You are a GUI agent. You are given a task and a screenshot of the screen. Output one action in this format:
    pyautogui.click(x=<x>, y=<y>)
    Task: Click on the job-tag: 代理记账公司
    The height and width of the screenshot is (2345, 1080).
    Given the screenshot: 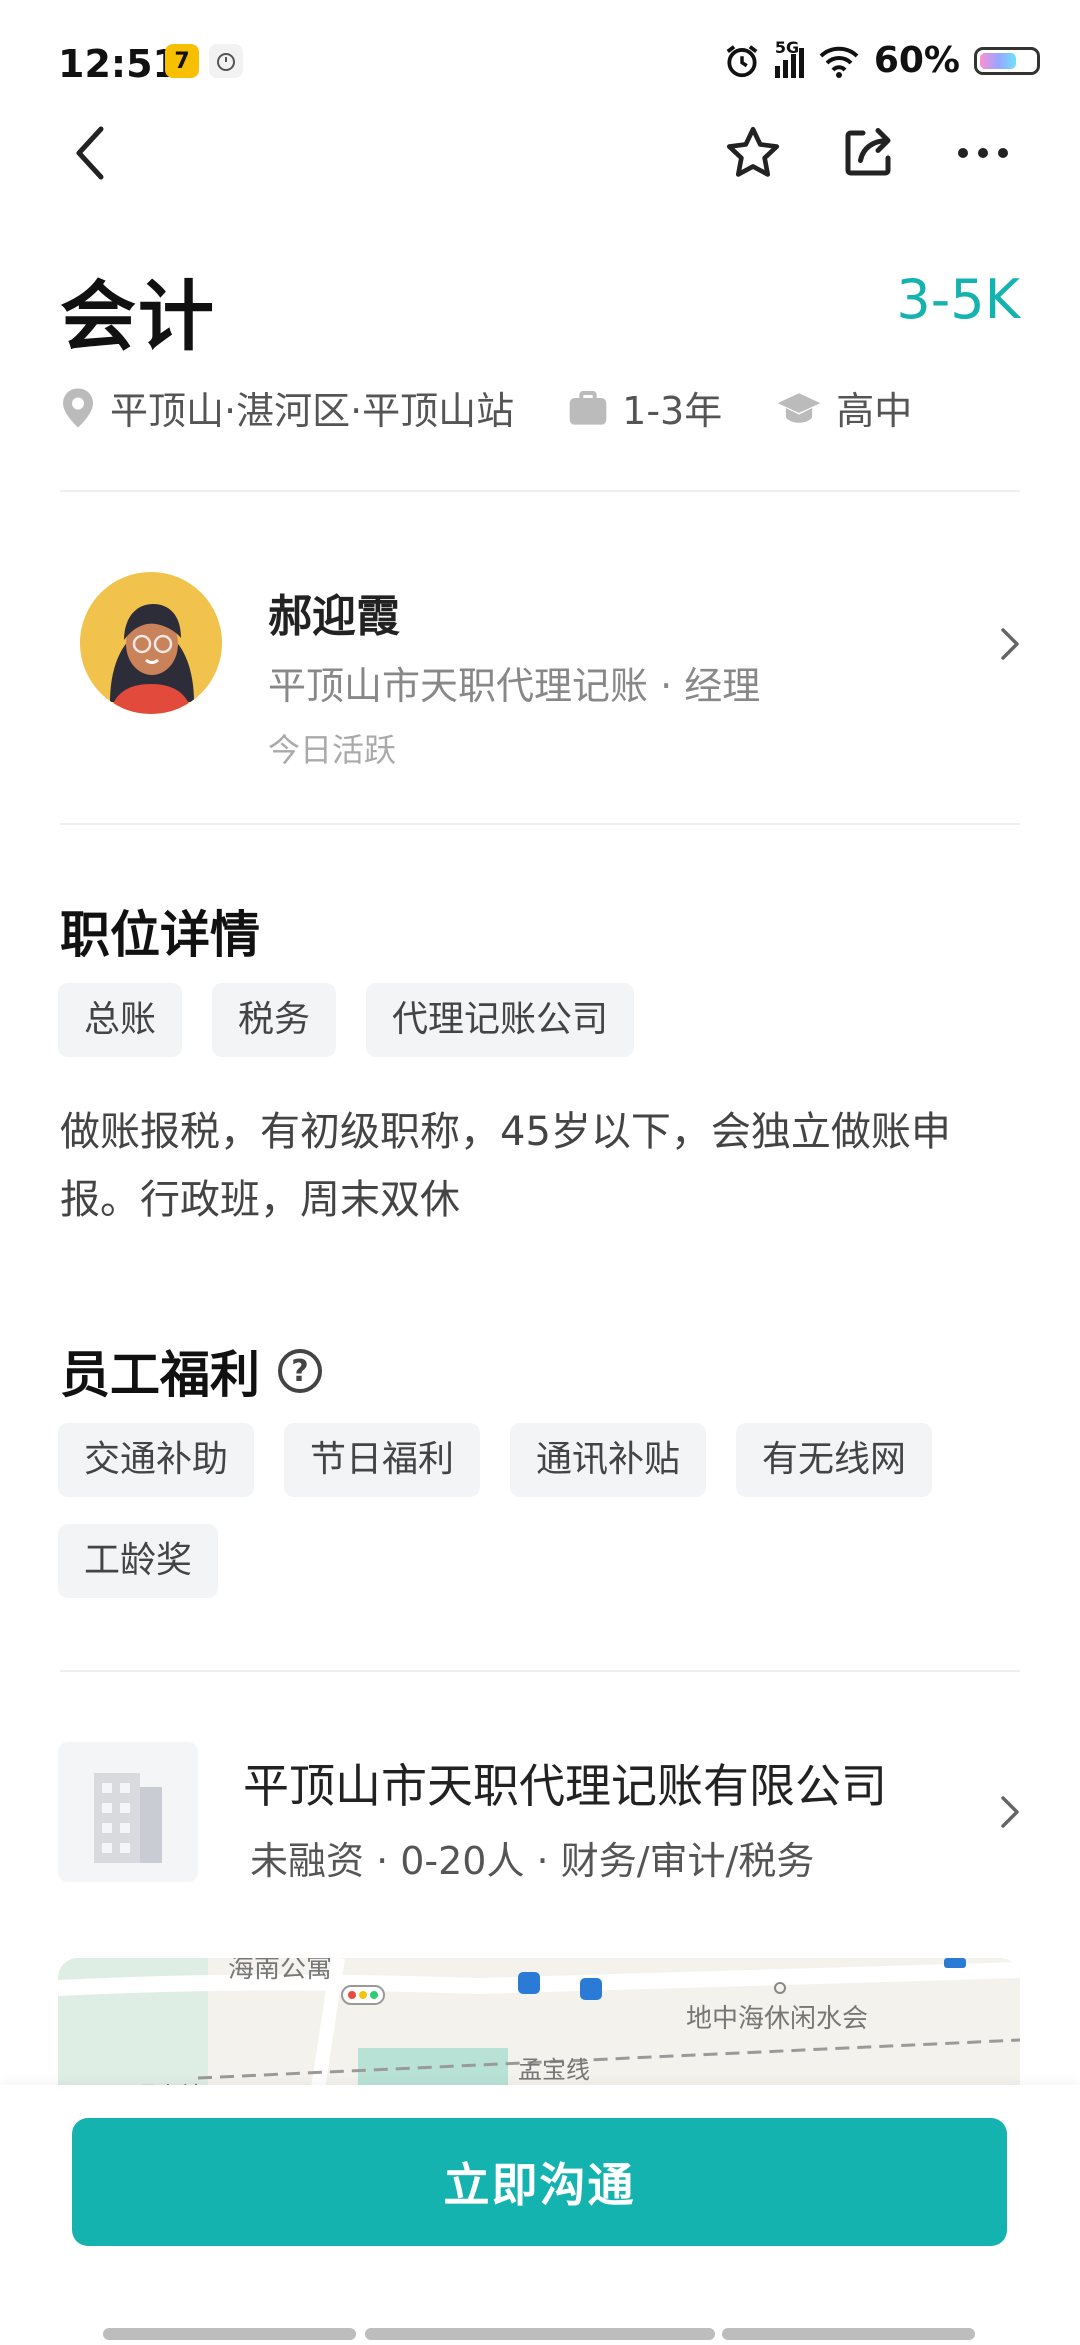 What is the action you would take?
    pyautogui.click(x=500, y=1020)
    